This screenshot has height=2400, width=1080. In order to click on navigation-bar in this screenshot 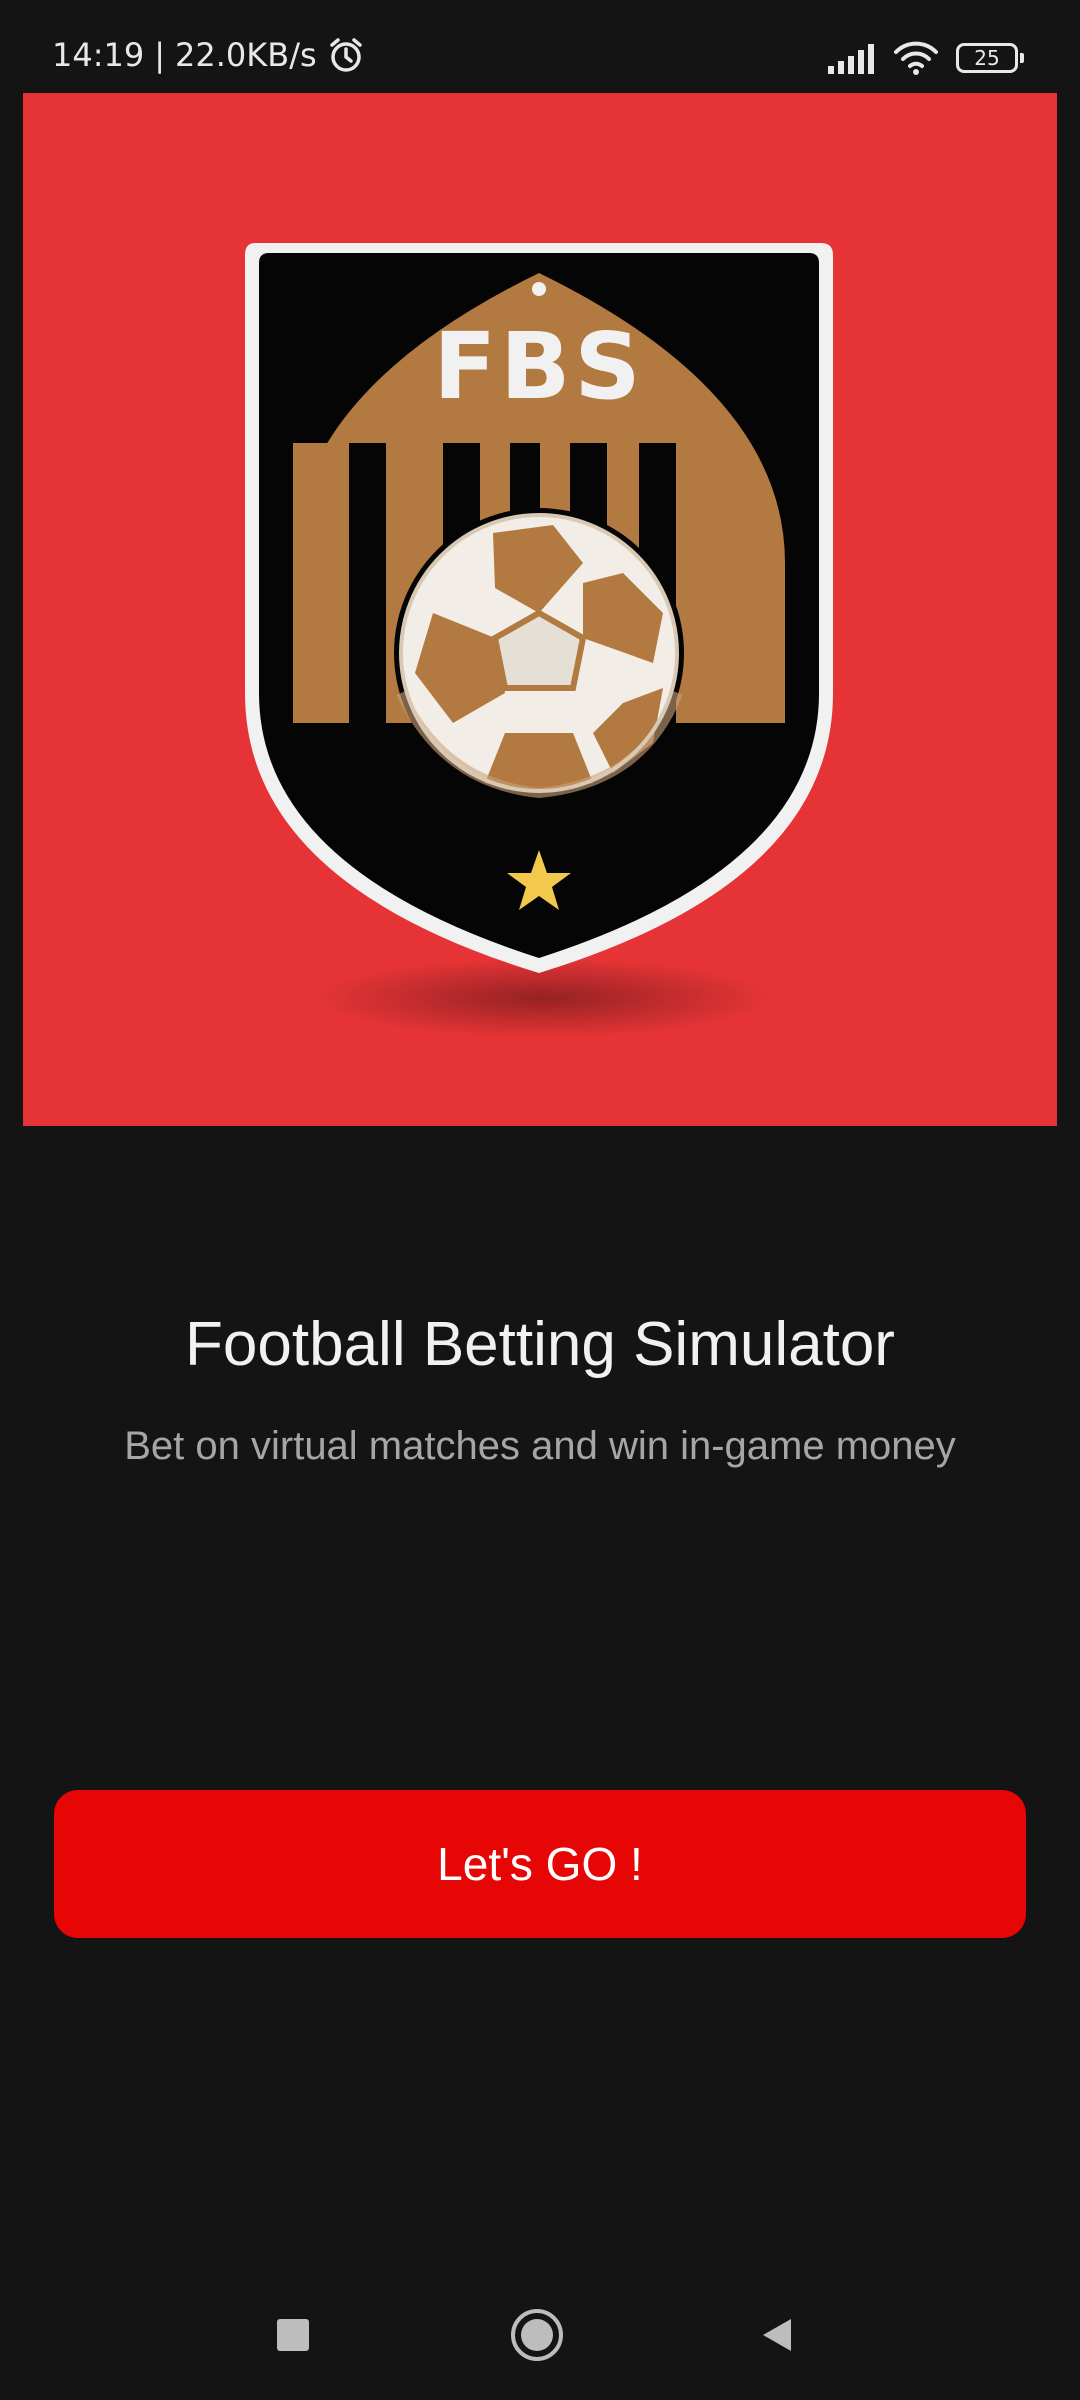, I will do `click(540, 2335)`.